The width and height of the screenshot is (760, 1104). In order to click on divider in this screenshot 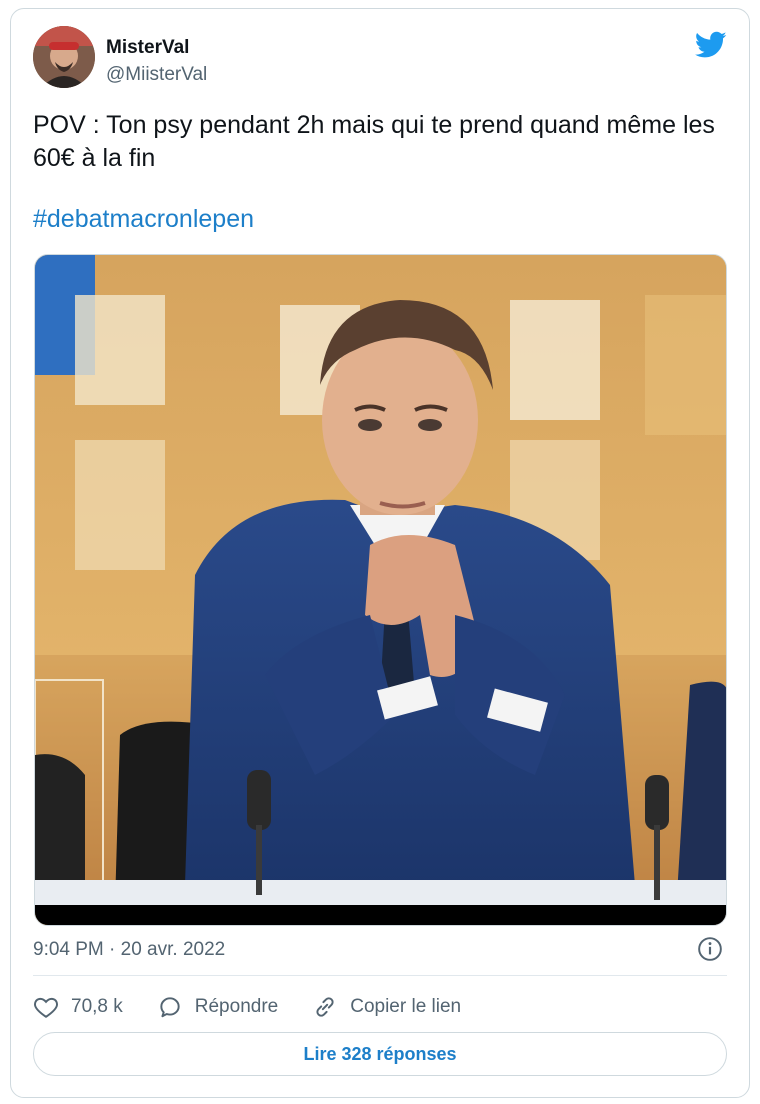, I will do `click(380, 975)`.